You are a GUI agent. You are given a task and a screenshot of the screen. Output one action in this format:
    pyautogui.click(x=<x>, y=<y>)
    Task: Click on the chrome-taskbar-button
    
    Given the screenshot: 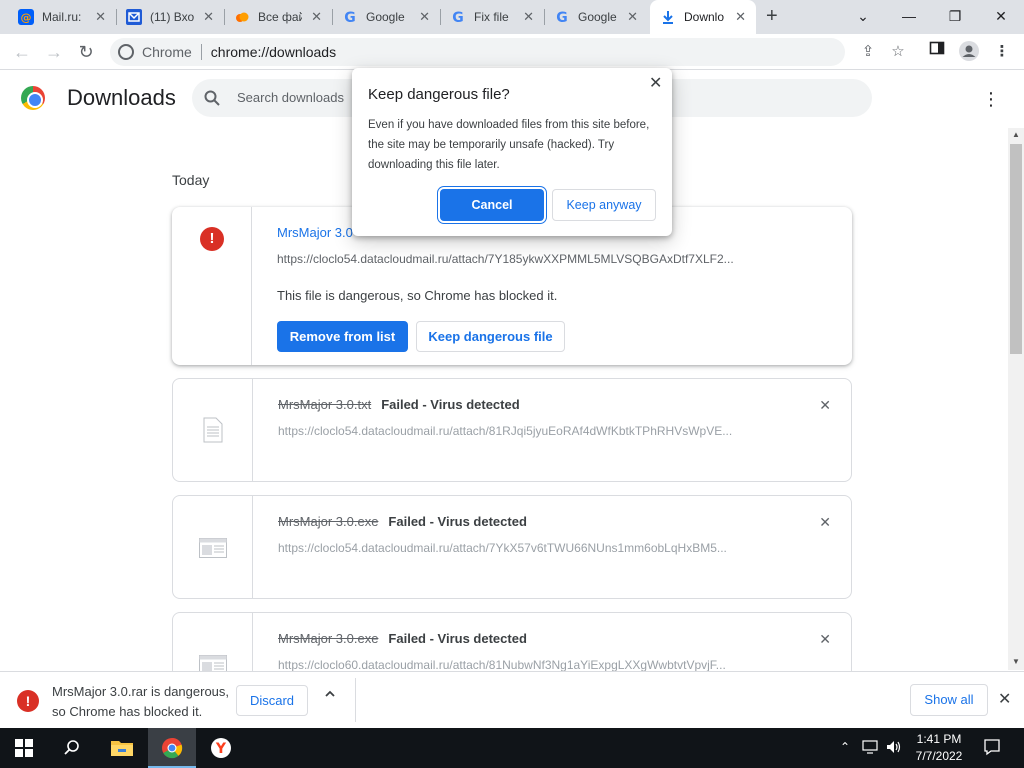 What is the action you would take?
    pyautogui.click(x=172, y=748)
    